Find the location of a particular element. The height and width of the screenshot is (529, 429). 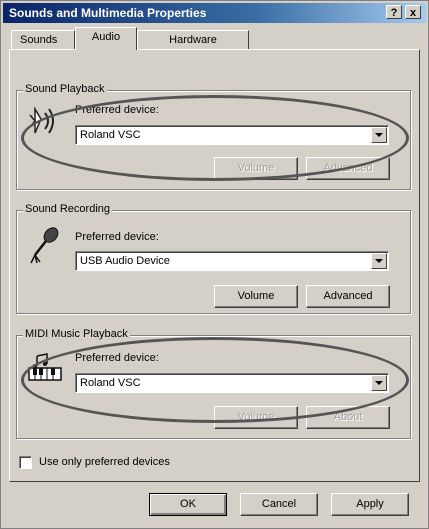

speaker-icon is located at coordinates (41, 120).